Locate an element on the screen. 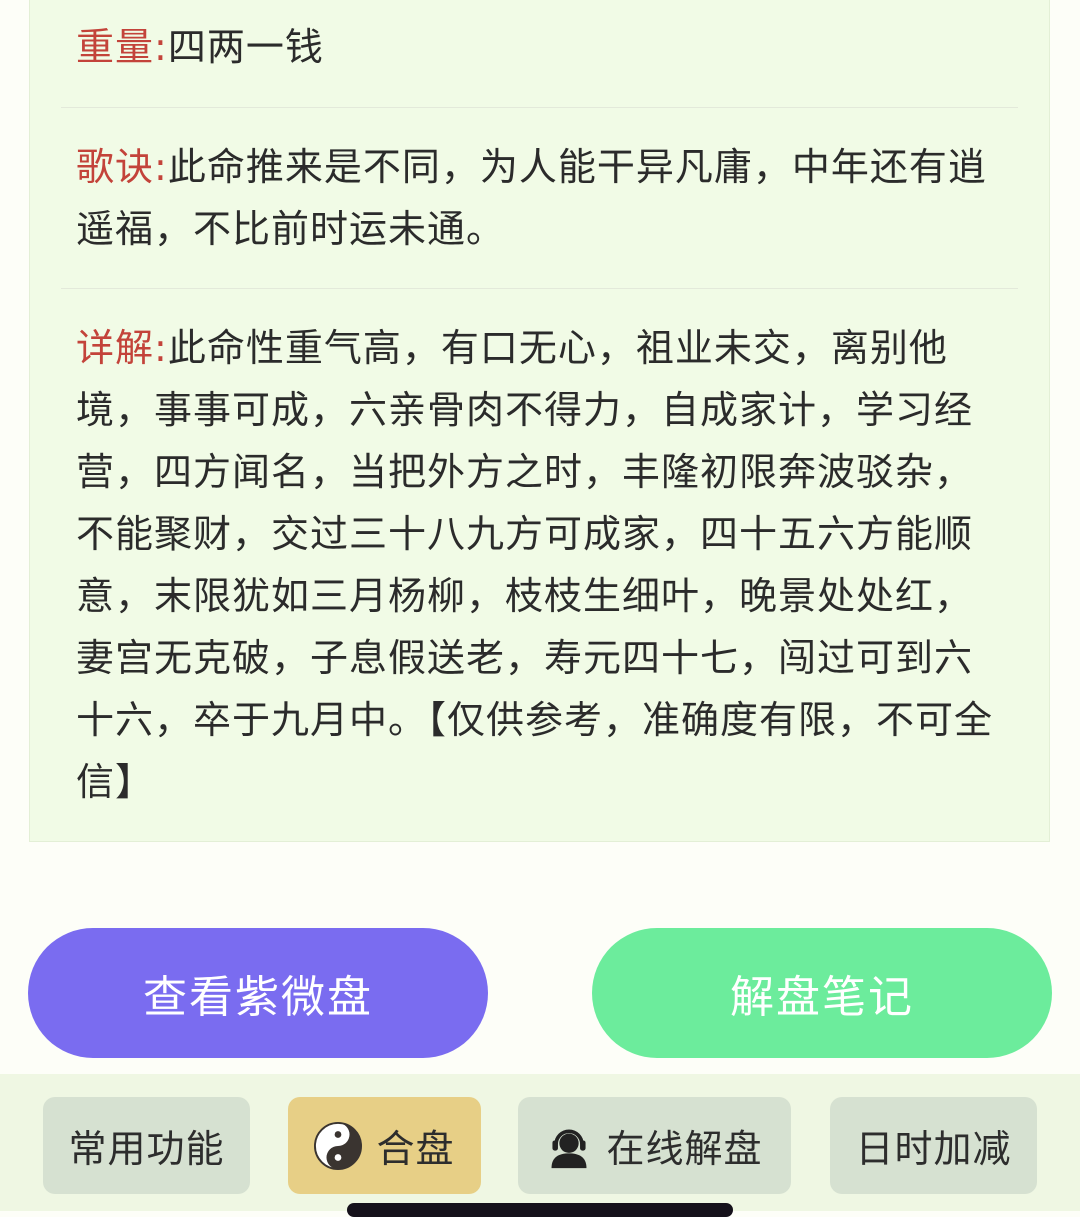  tab-online-reading: 在线解盘 is located at coordinates (654, 1145).